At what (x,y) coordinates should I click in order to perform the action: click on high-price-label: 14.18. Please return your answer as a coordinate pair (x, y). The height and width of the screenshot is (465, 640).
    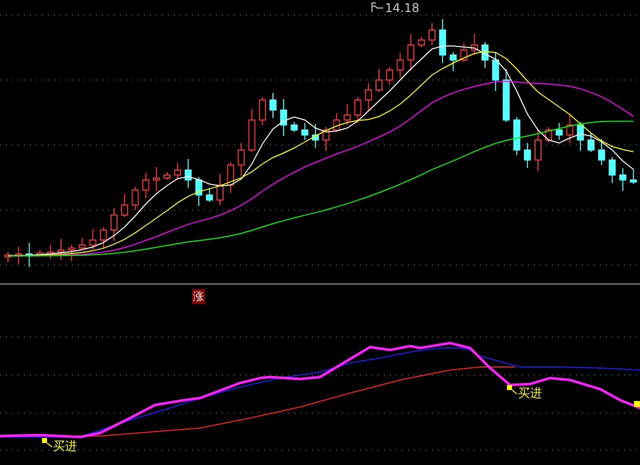
    Looking at the image, I should click on (402, 8).